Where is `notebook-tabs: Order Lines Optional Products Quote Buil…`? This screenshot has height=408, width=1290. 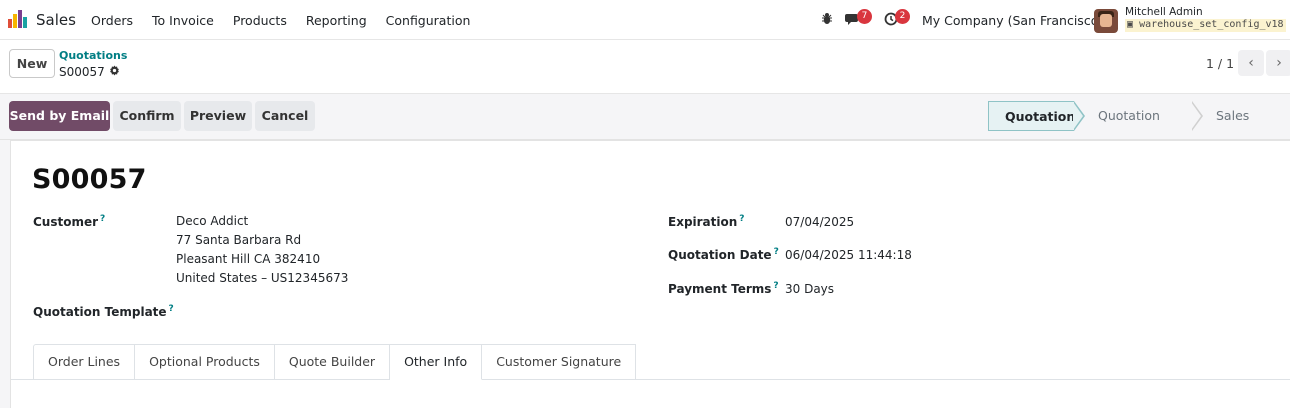
notebook-tabs: Order Lines Optional Products Quote Buil… is located at coordinates (335, 362).